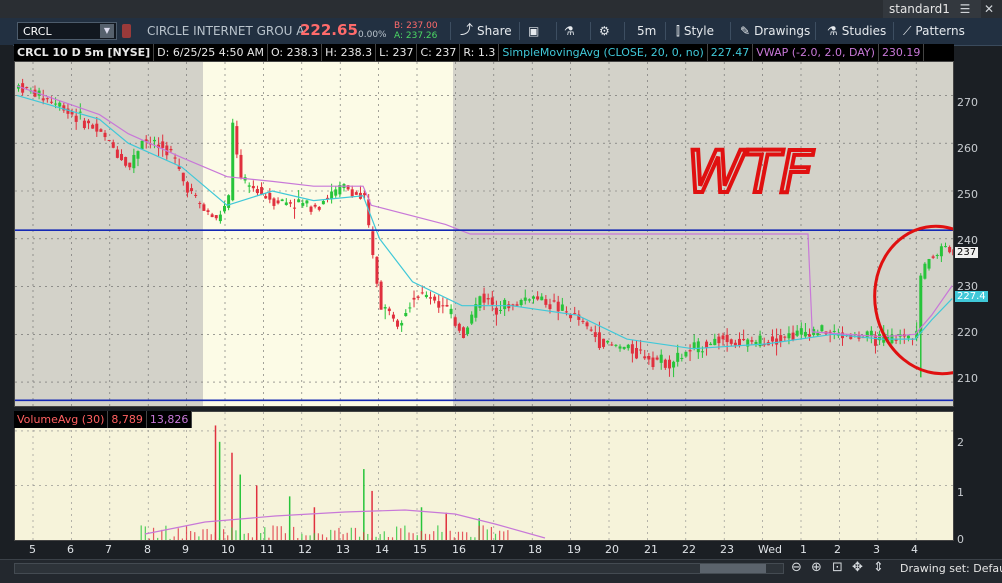 This screenshot has height=583, width=1002. I want to click on expand-icon: ⇕, so click(878, 567).